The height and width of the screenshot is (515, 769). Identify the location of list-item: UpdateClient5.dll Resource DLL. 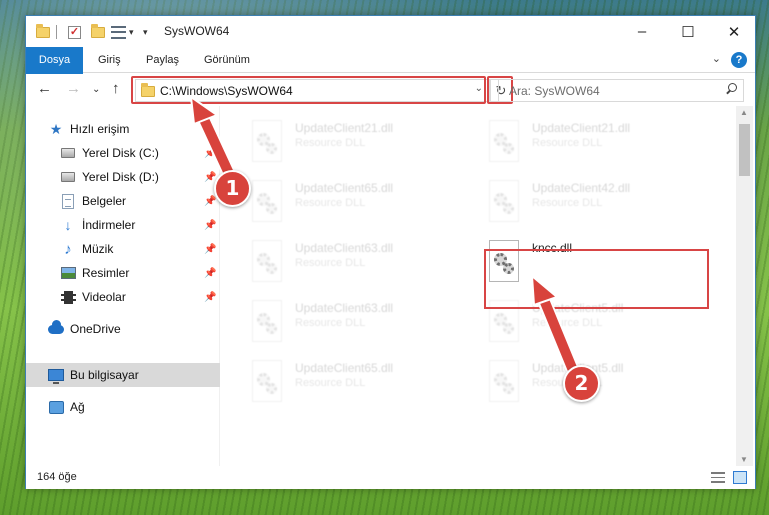
(601, 385).